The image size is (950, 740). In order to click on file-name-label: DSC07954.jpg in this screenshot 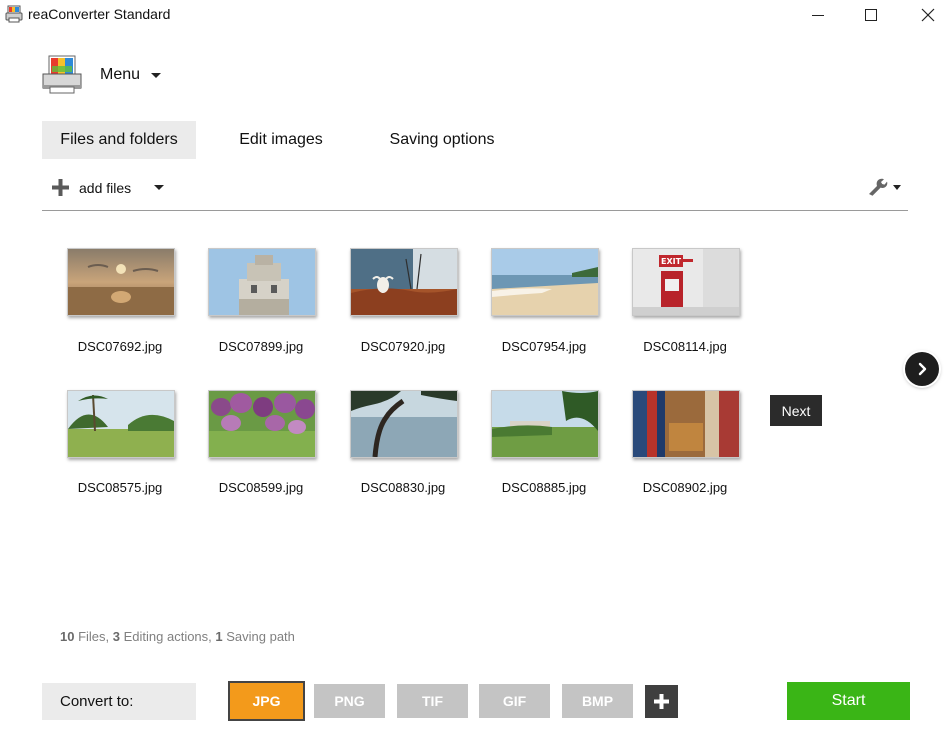, I will do `click(544, 346)`.